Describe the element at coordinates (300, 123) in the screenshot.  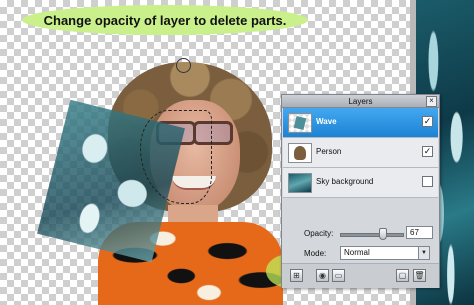
I see `wave-thumbnail-icon` at that location.